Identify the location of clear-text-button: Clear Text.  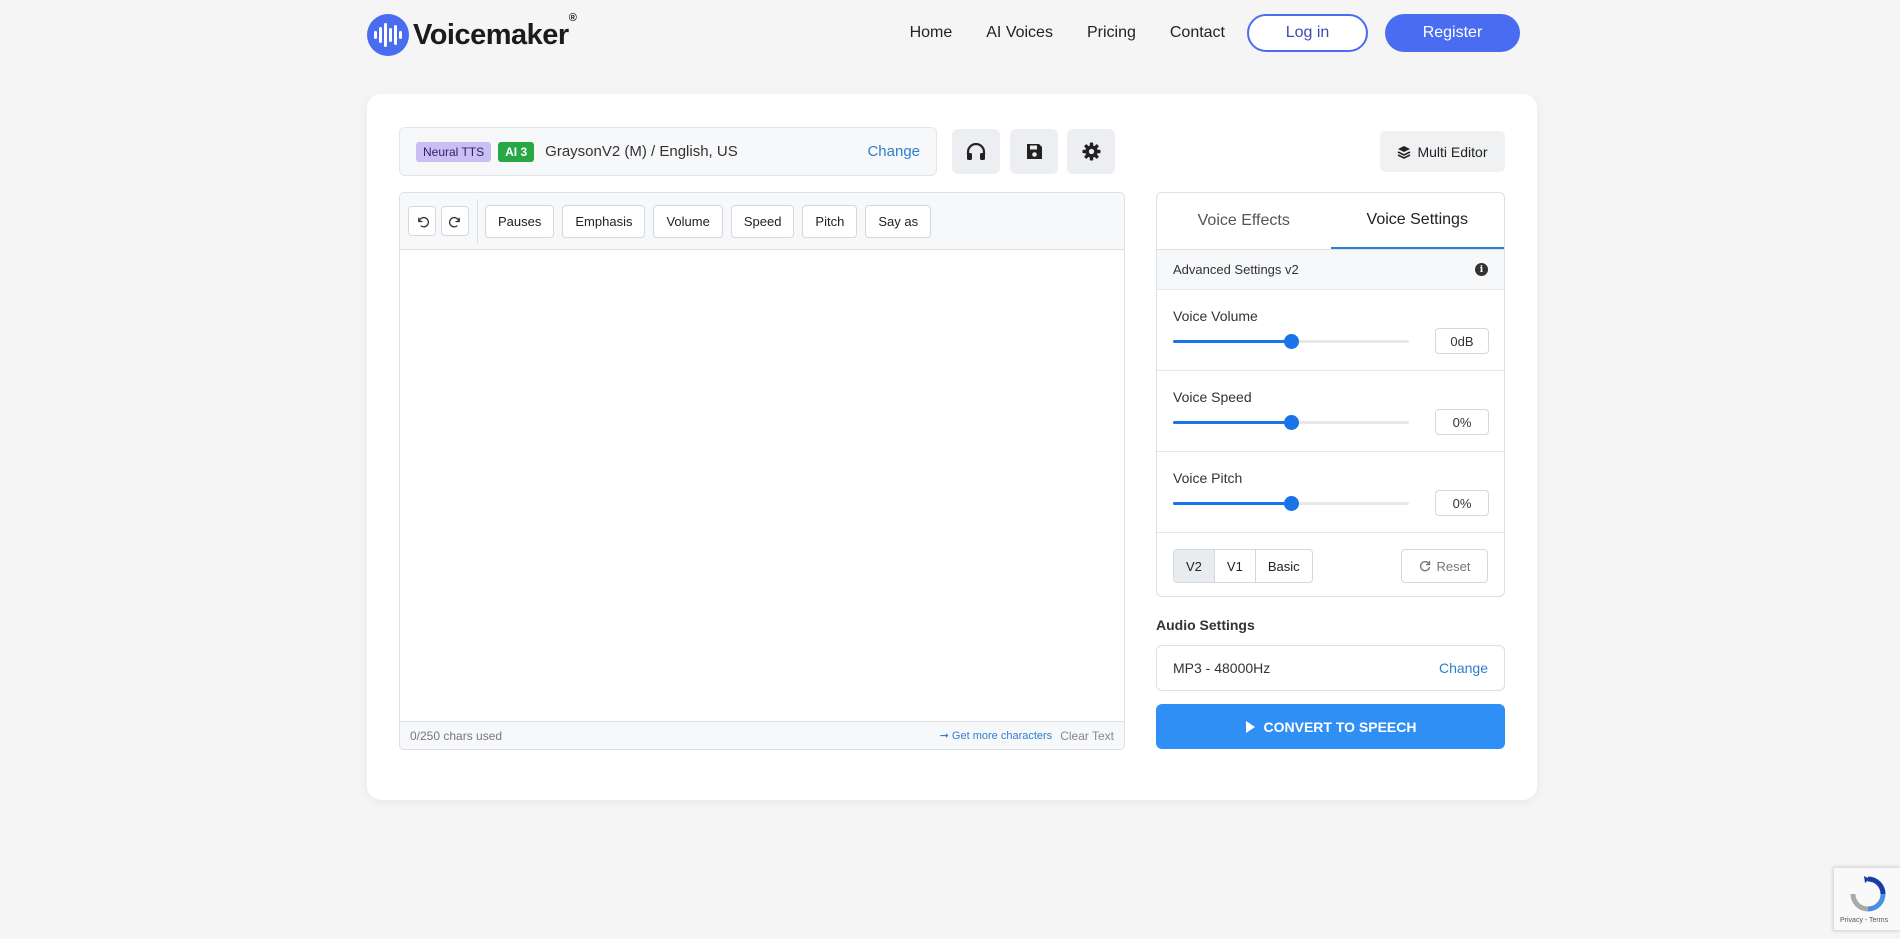
(1087, 736).